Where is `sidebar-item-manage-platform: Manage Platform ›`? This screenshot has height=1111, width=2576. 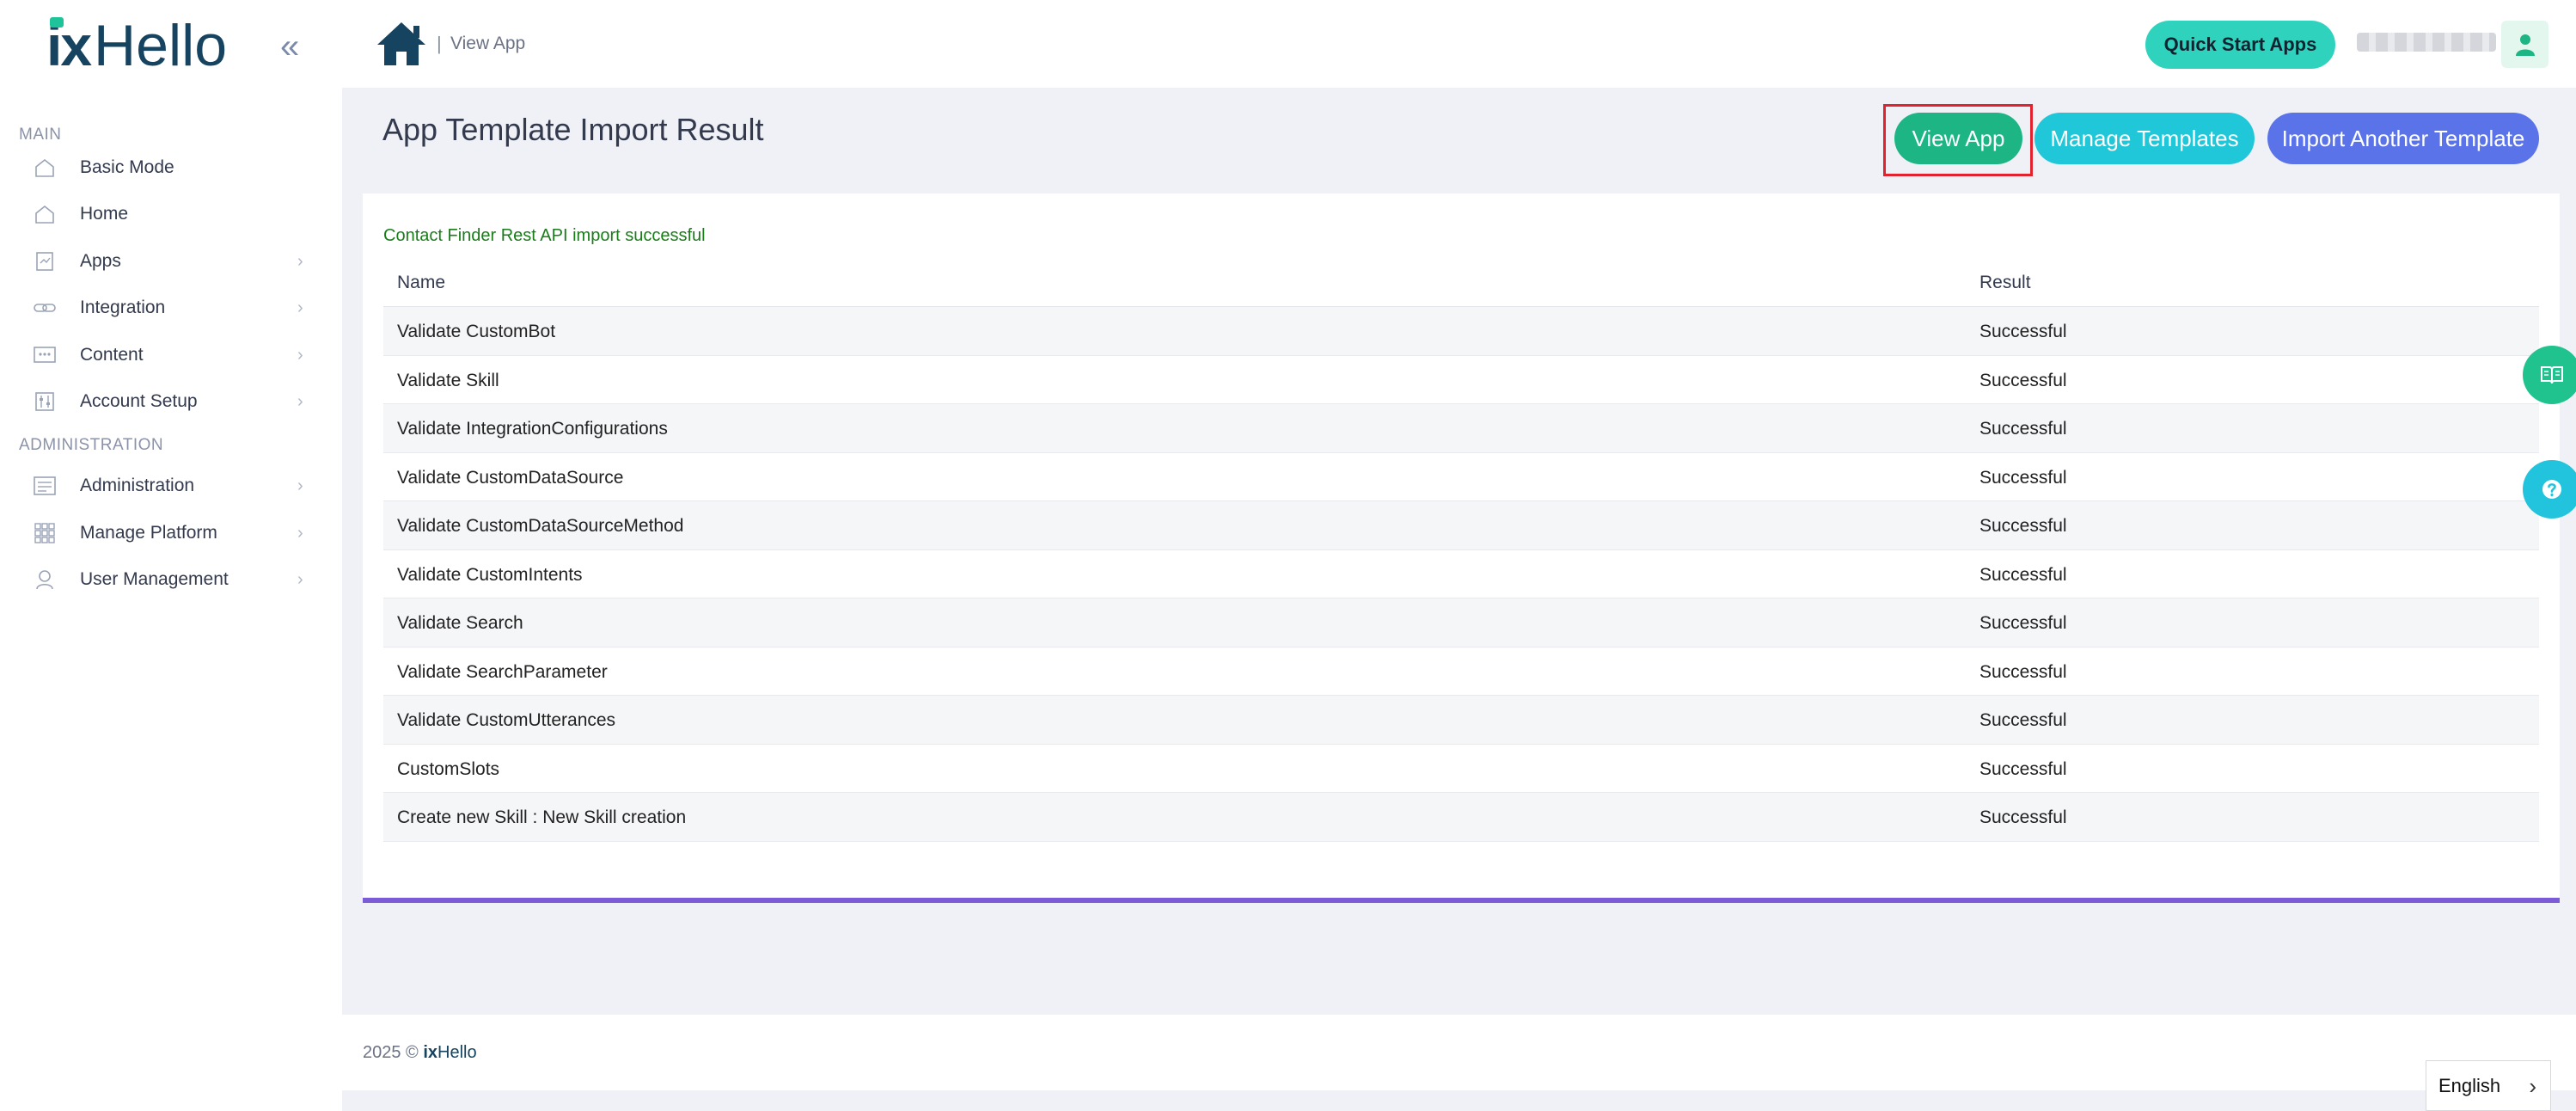
sidebar-item-manage-platform: Manage Platform › is located at coordinates (171, 533).